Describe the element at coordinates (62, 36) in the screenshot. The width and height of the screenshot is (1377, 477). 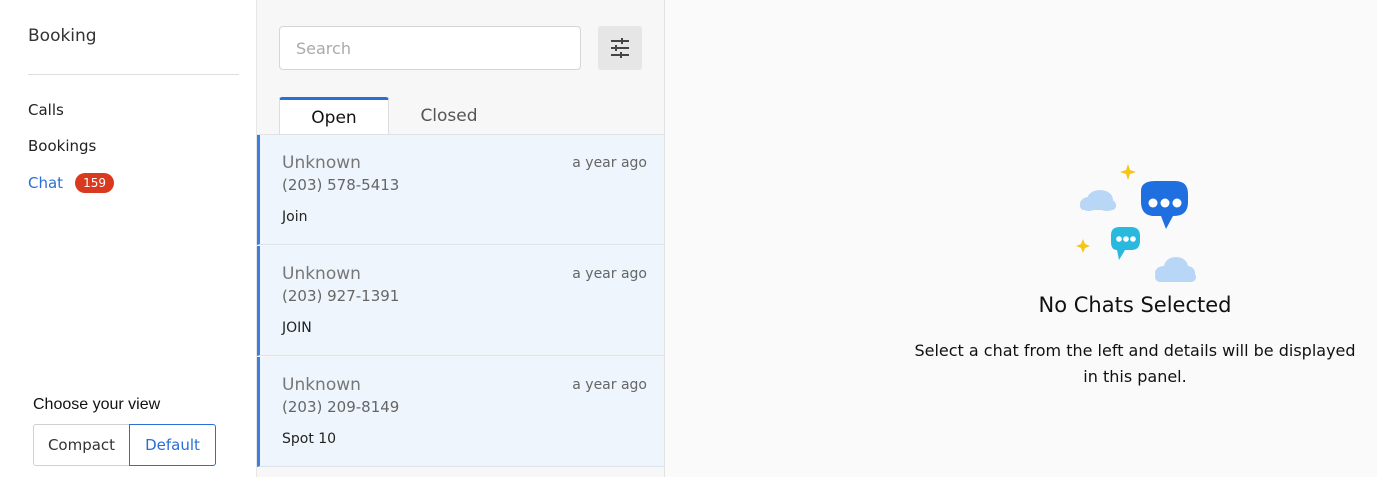
I see `sidebar-title: Booking` at that location.